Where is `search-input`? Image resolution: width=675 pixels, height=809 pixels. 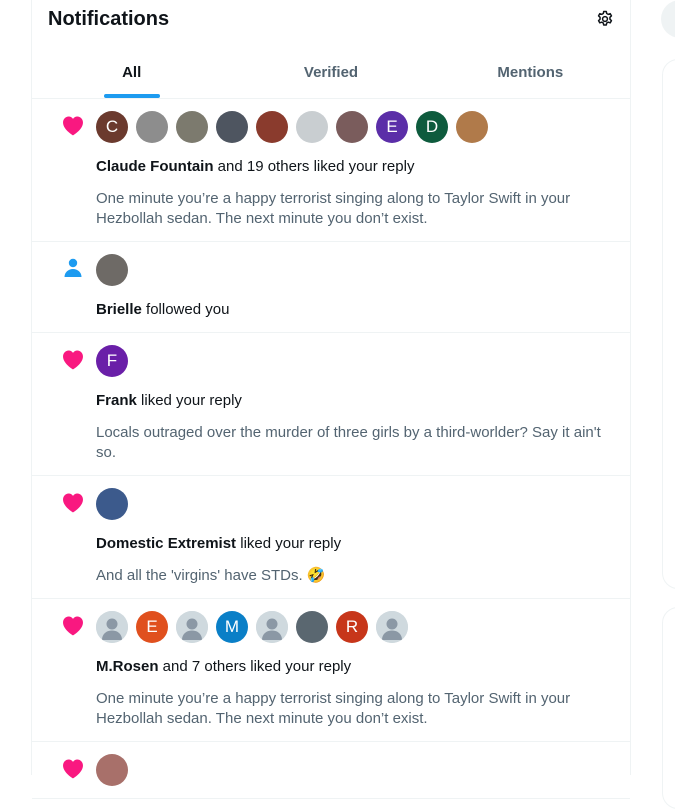 search-input is located at coordinates (668, 19).